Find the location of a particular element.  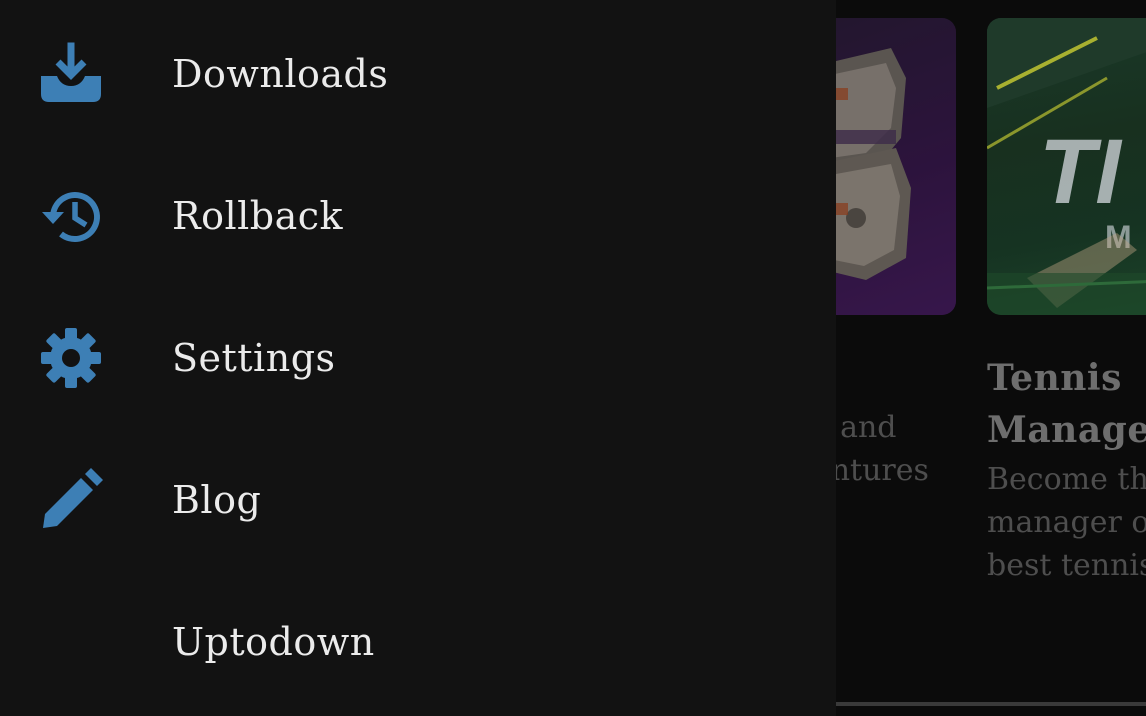

app-card-image is located at coordinates (896, 166).